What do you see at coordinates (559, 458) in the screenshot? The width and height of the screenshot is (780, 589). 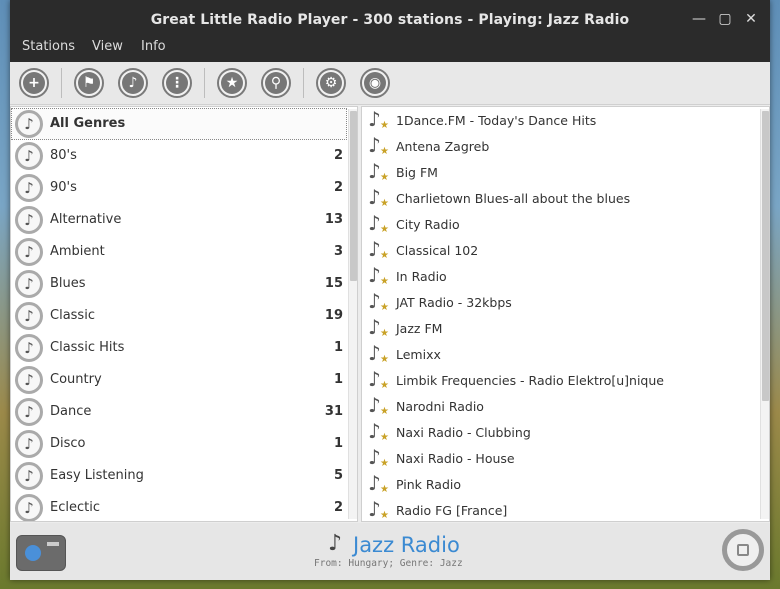 I see `station-item: ♪ ★ Naxi Radio - House` at bounding box center [559, 458].